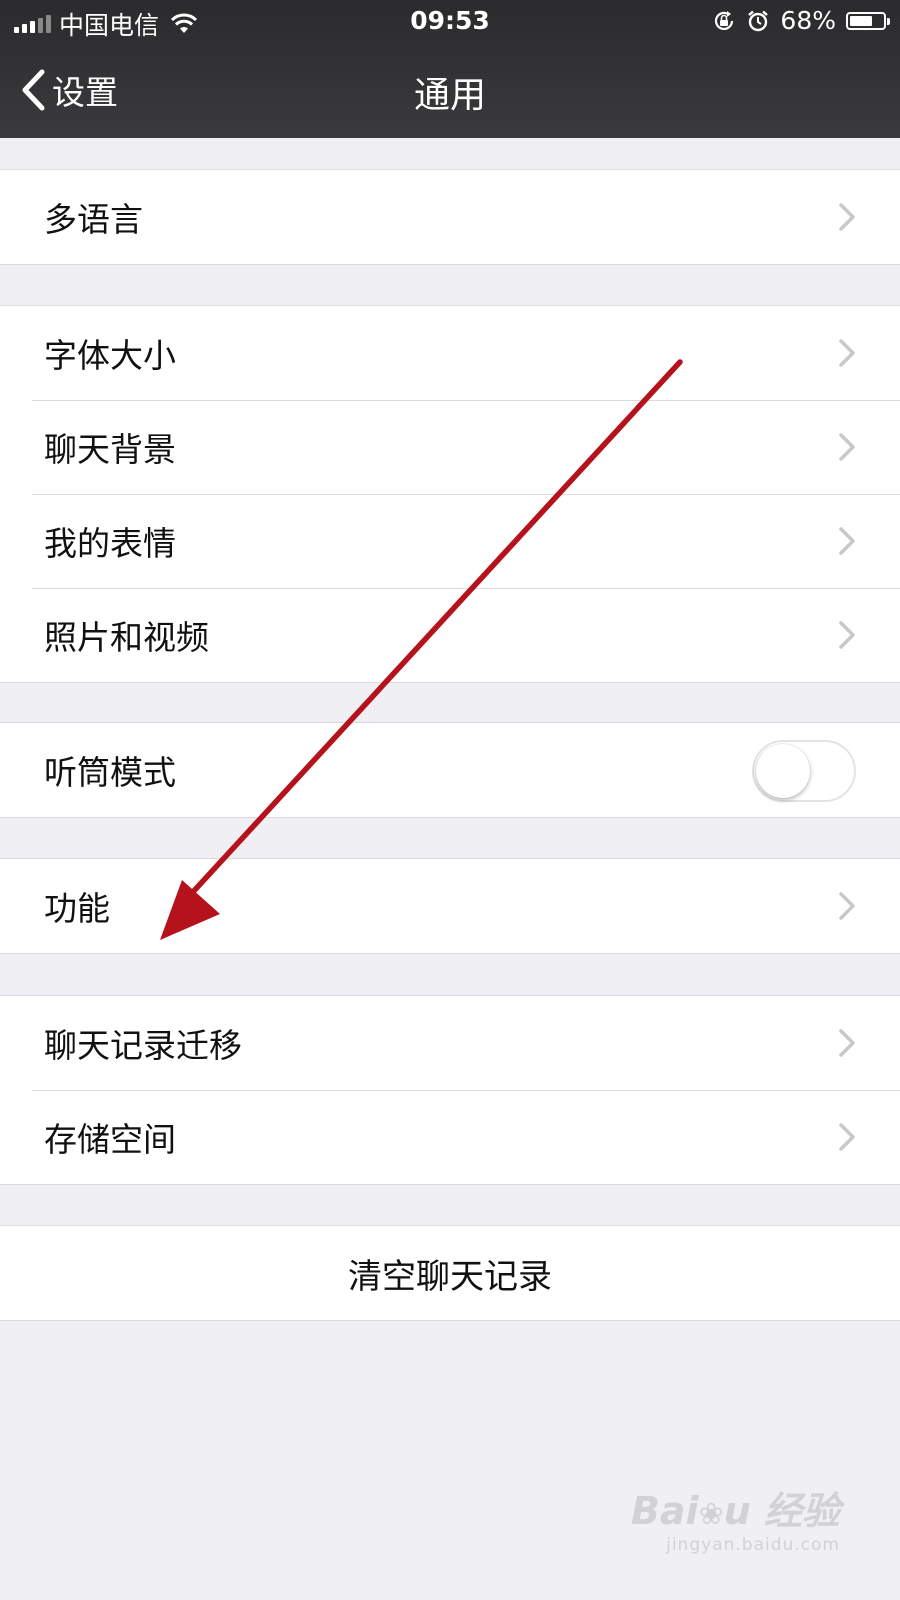 This screenshot has height=1600, width=900. What do you see at coordinates (126, 637) in the screenshot?
I see `row-label: 照片和视频` at bounding box center [126, 637].